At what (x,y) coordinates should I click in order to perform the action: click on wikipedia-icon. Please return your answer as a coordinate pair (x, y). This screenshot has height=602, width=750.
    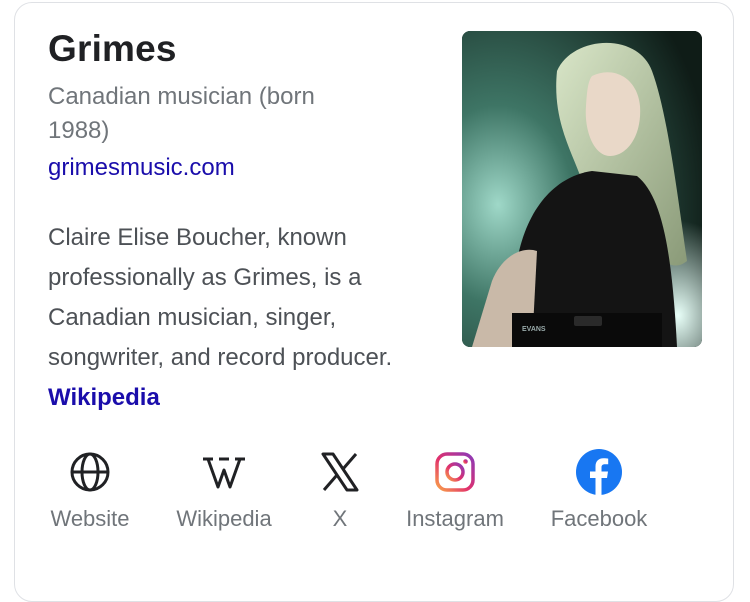
    Looking at the image, I should click on (224, 473).